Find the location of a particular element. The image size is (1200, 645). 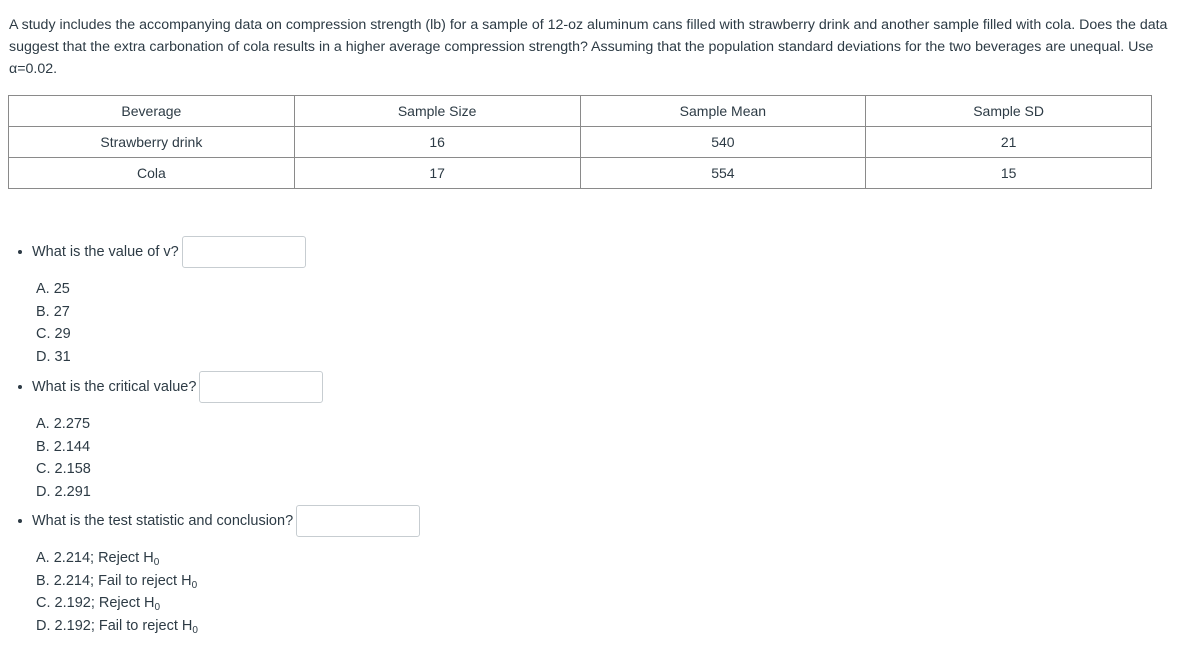

option-b: B. 2.144 is located at coordinates (63, 446).